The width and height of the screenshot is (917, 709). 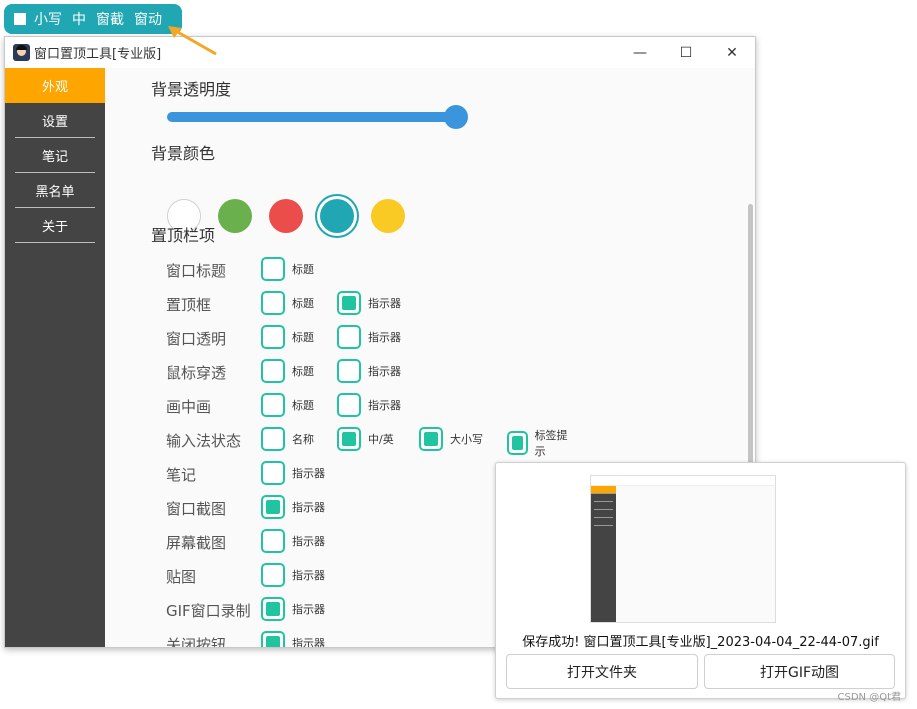 I want to click on option-row-label: 屏幕截图, so click(x=196, y=542).